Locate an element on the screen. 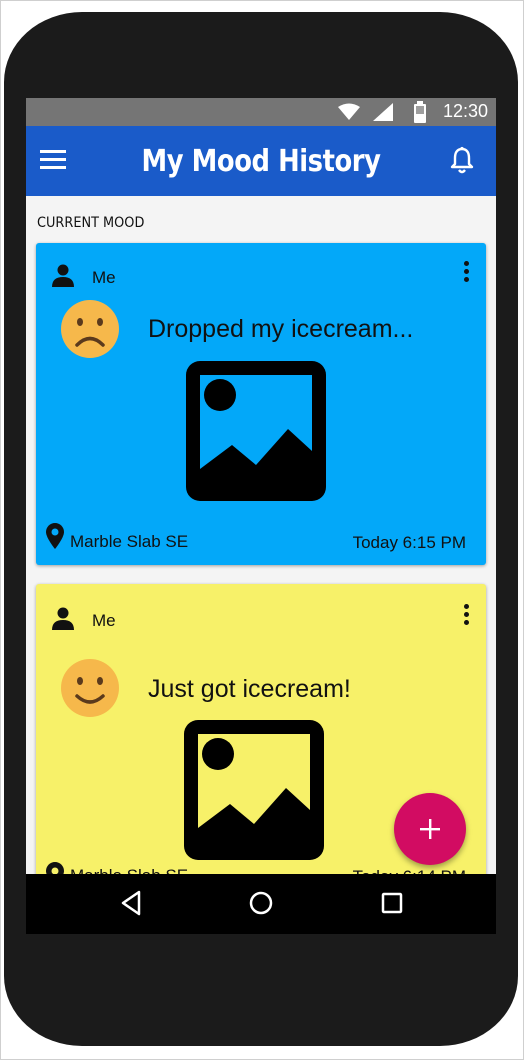  card-time: Today 6:15 PM is located at coordinates (409, 542).